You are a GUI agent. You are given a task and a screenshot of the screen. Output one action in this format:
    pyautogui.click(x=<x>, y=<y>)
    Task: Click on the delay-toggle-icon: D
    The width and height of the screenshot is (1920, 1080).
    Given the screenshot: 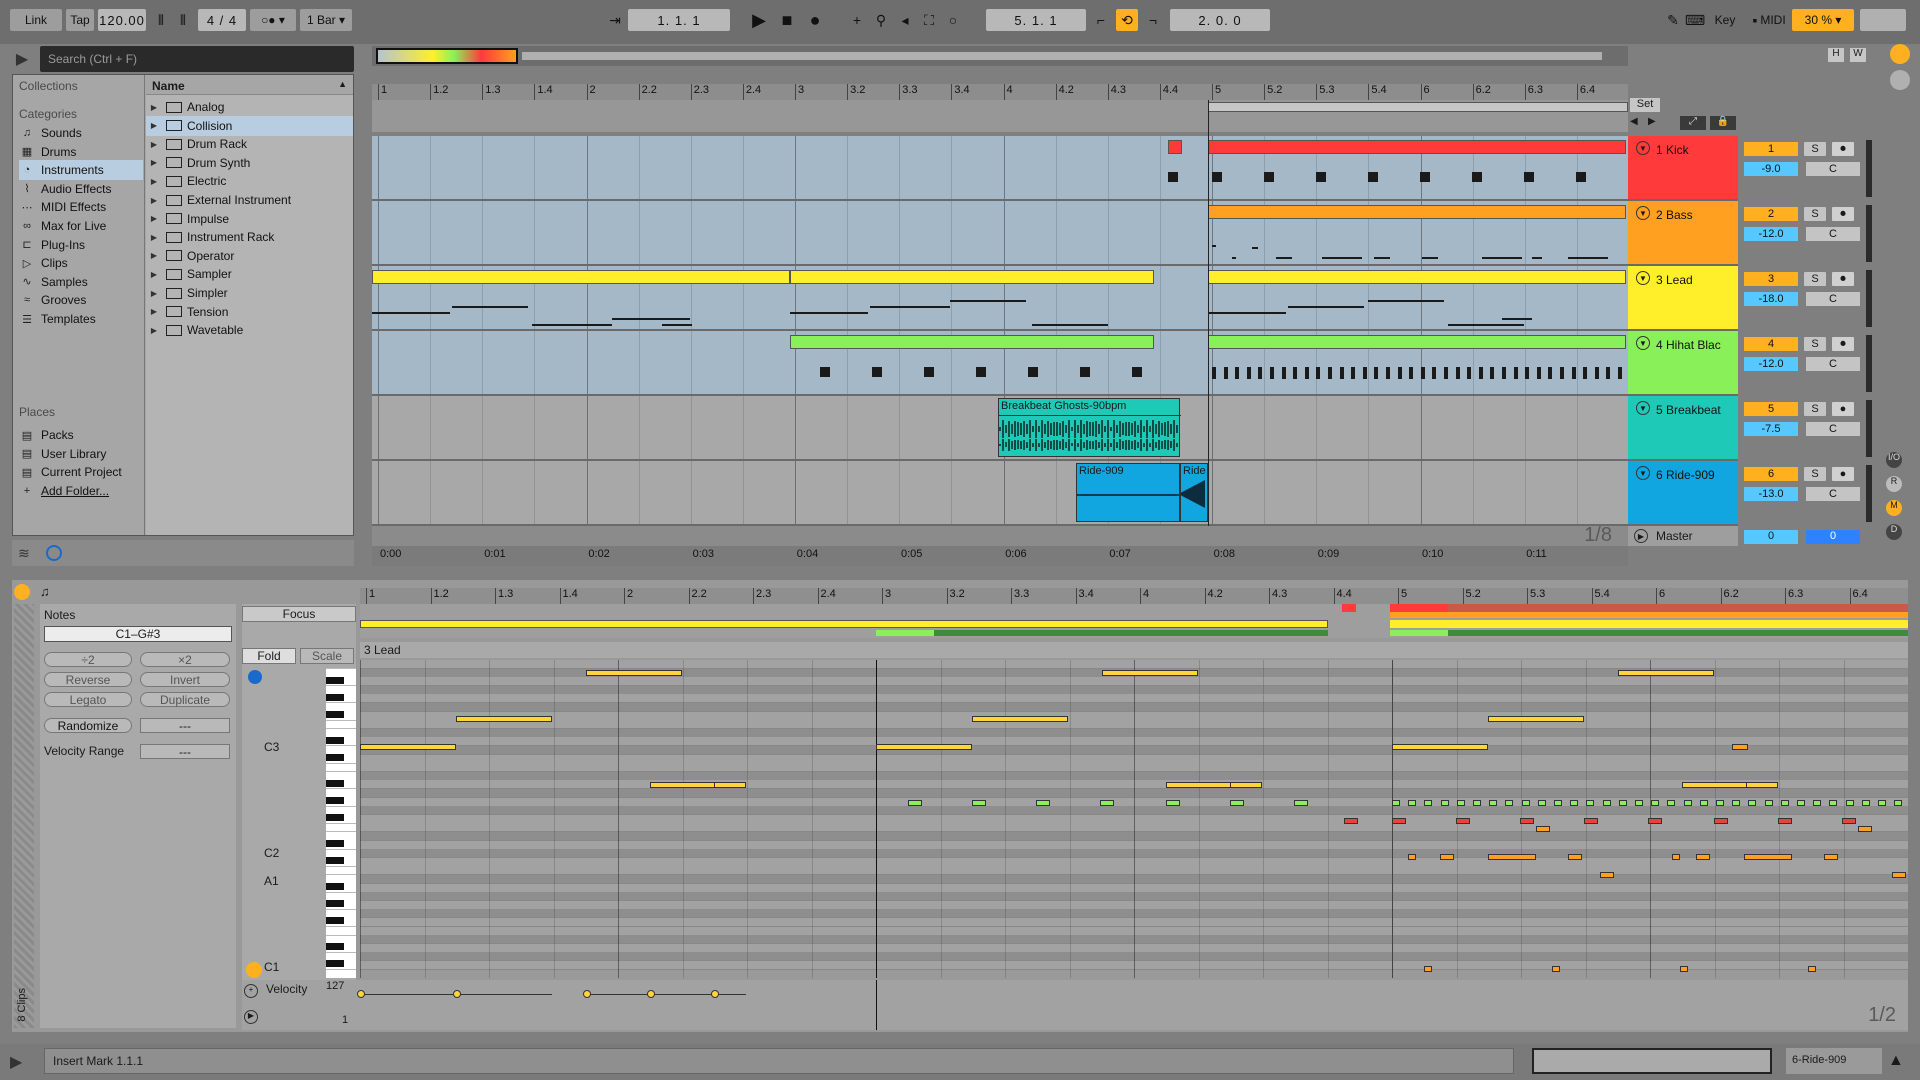 What is the action you would take?
    pyautogui.click(x=1894, y=532)
    